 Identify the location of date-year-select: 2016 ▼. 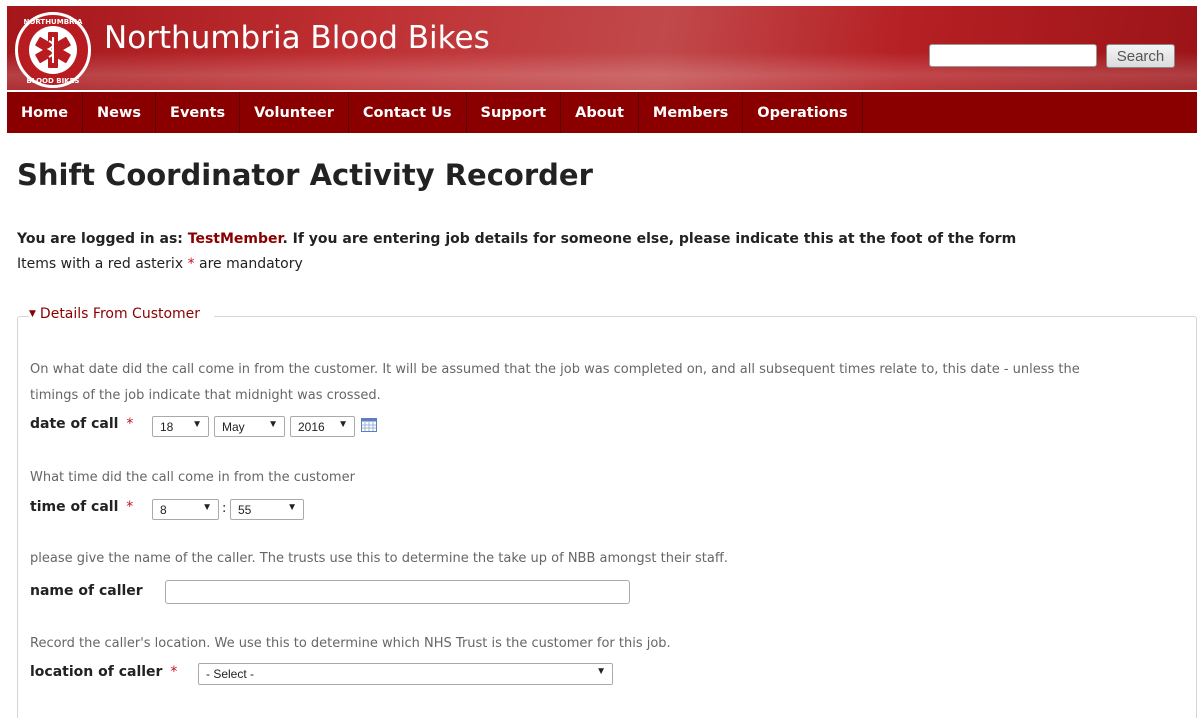
(322, 426).